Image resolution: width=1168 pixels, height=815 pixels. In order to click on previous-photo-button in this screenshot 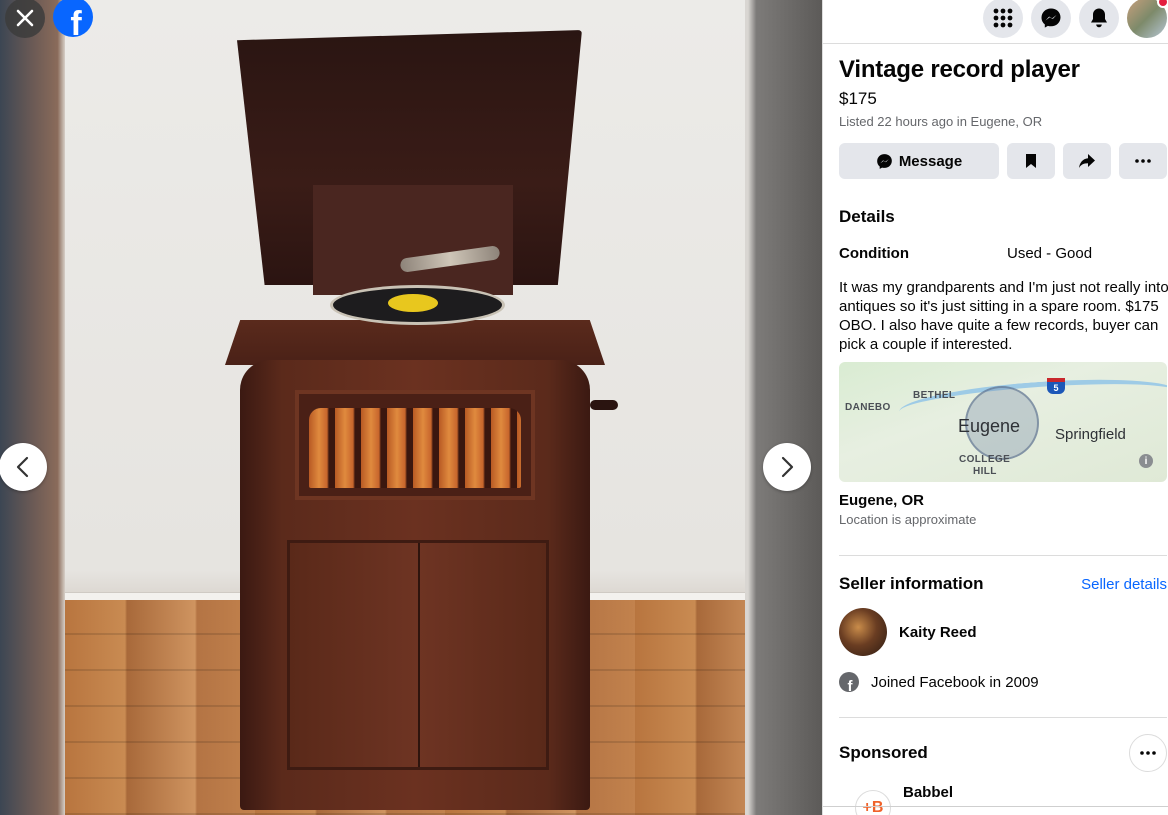, I will do `click(23, 467)`.